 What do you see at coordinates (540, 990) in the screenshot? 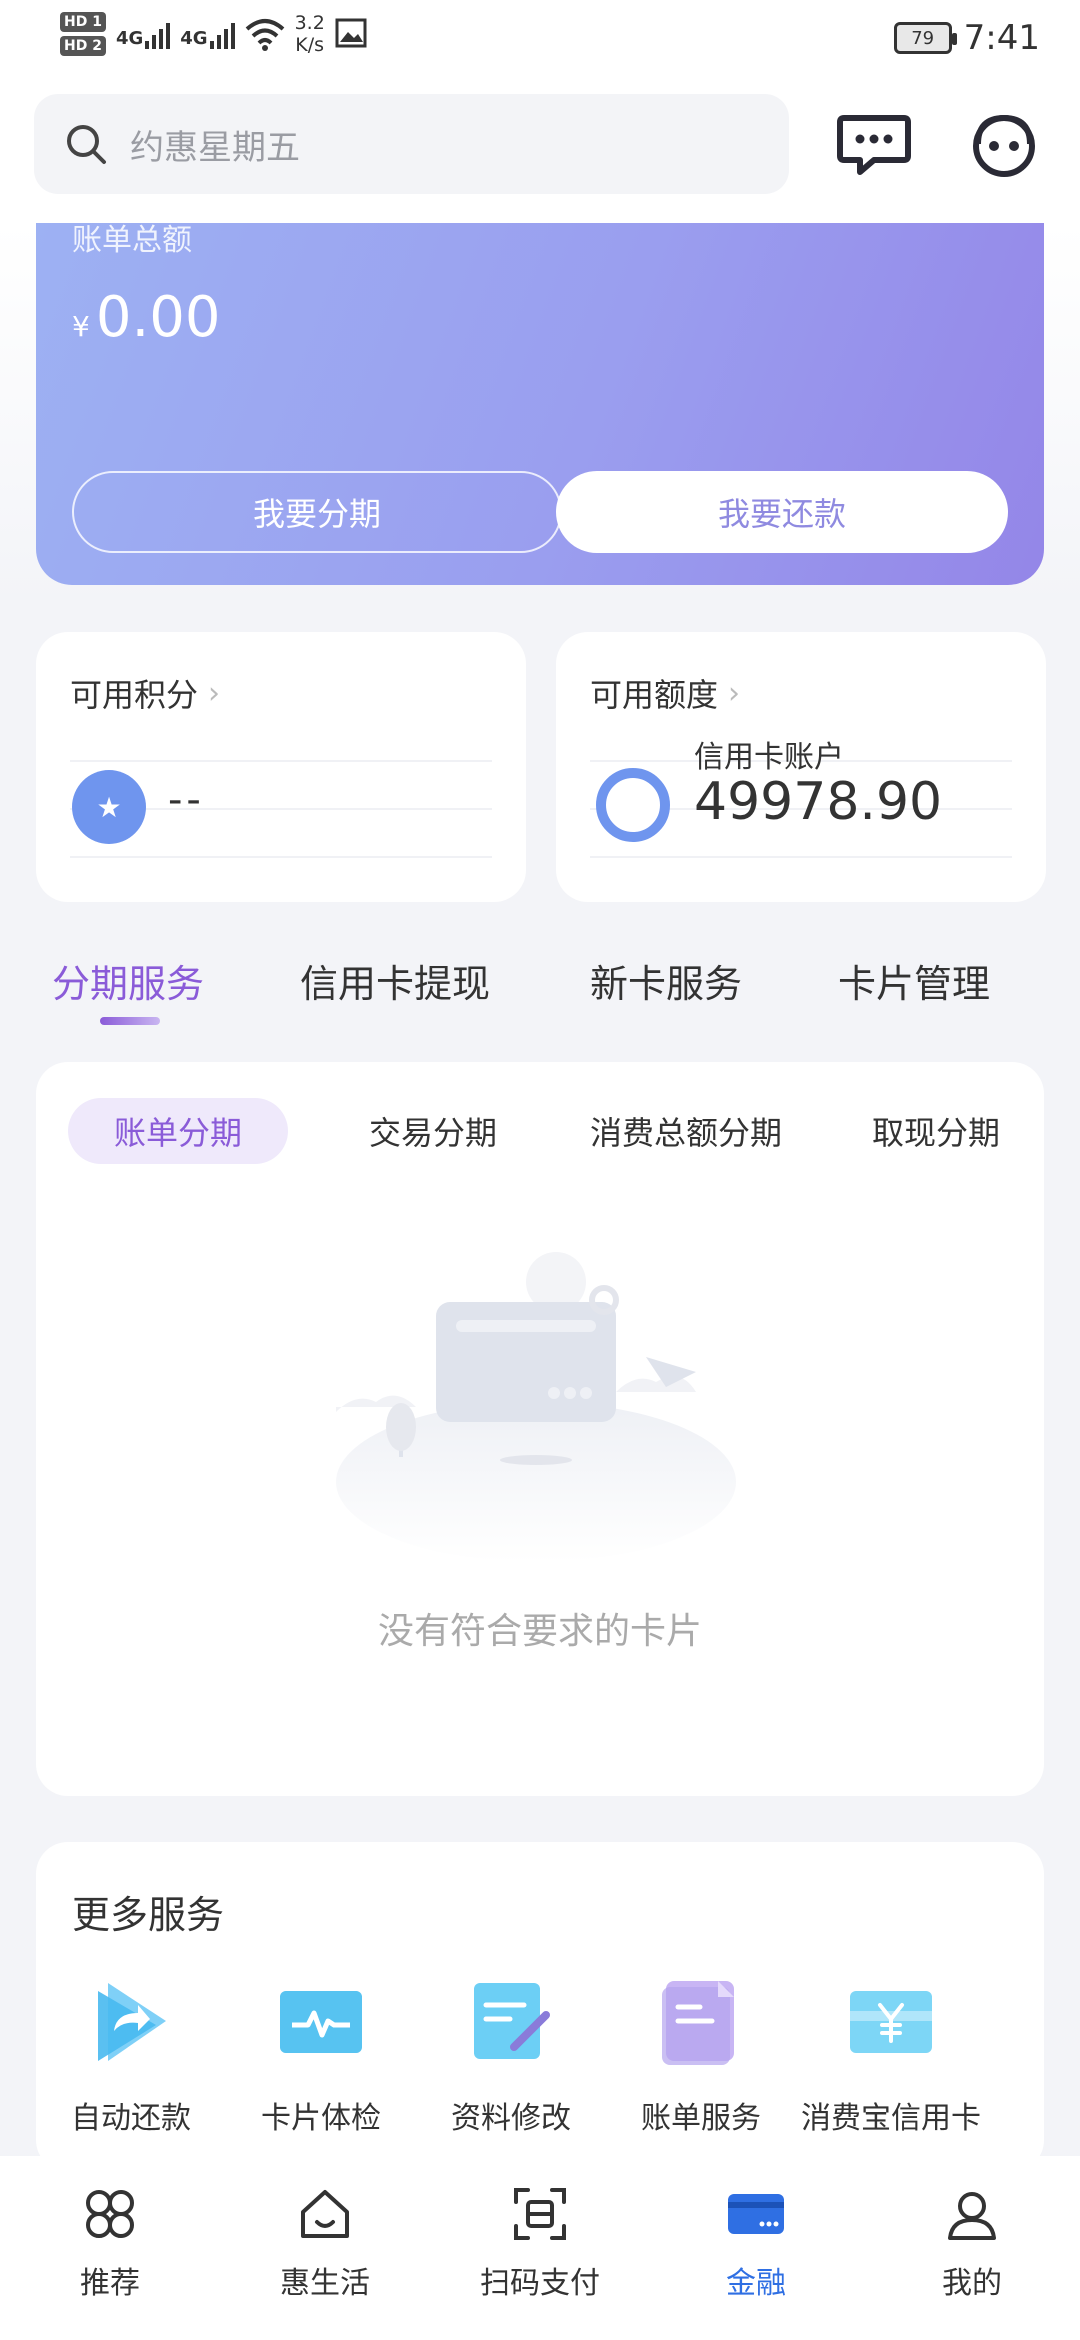
I see `service-tabs: 分期服务 信用卡提现 新卡服务 卡片管理` at bounding box center [540, 990].